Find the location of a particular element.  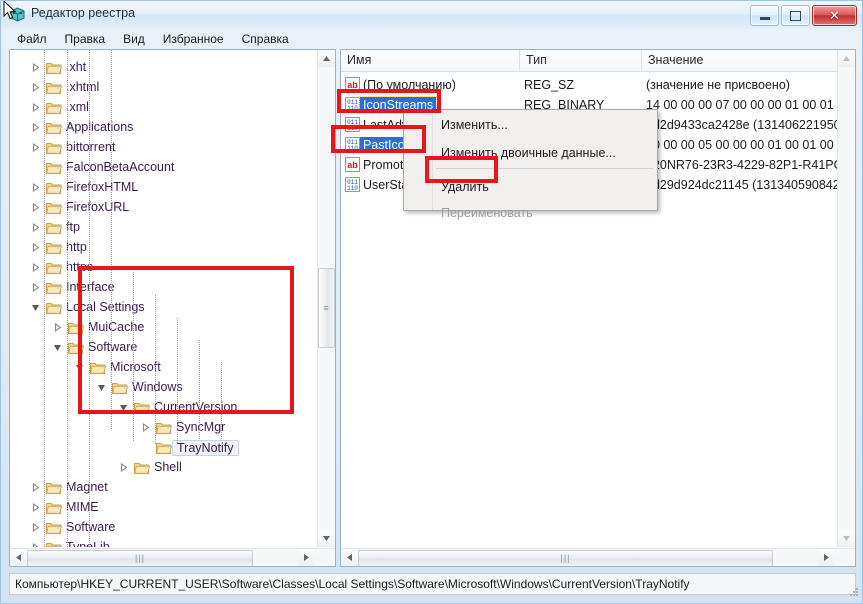

tree-item-xml: .xml is located at coordinates (164, 108).